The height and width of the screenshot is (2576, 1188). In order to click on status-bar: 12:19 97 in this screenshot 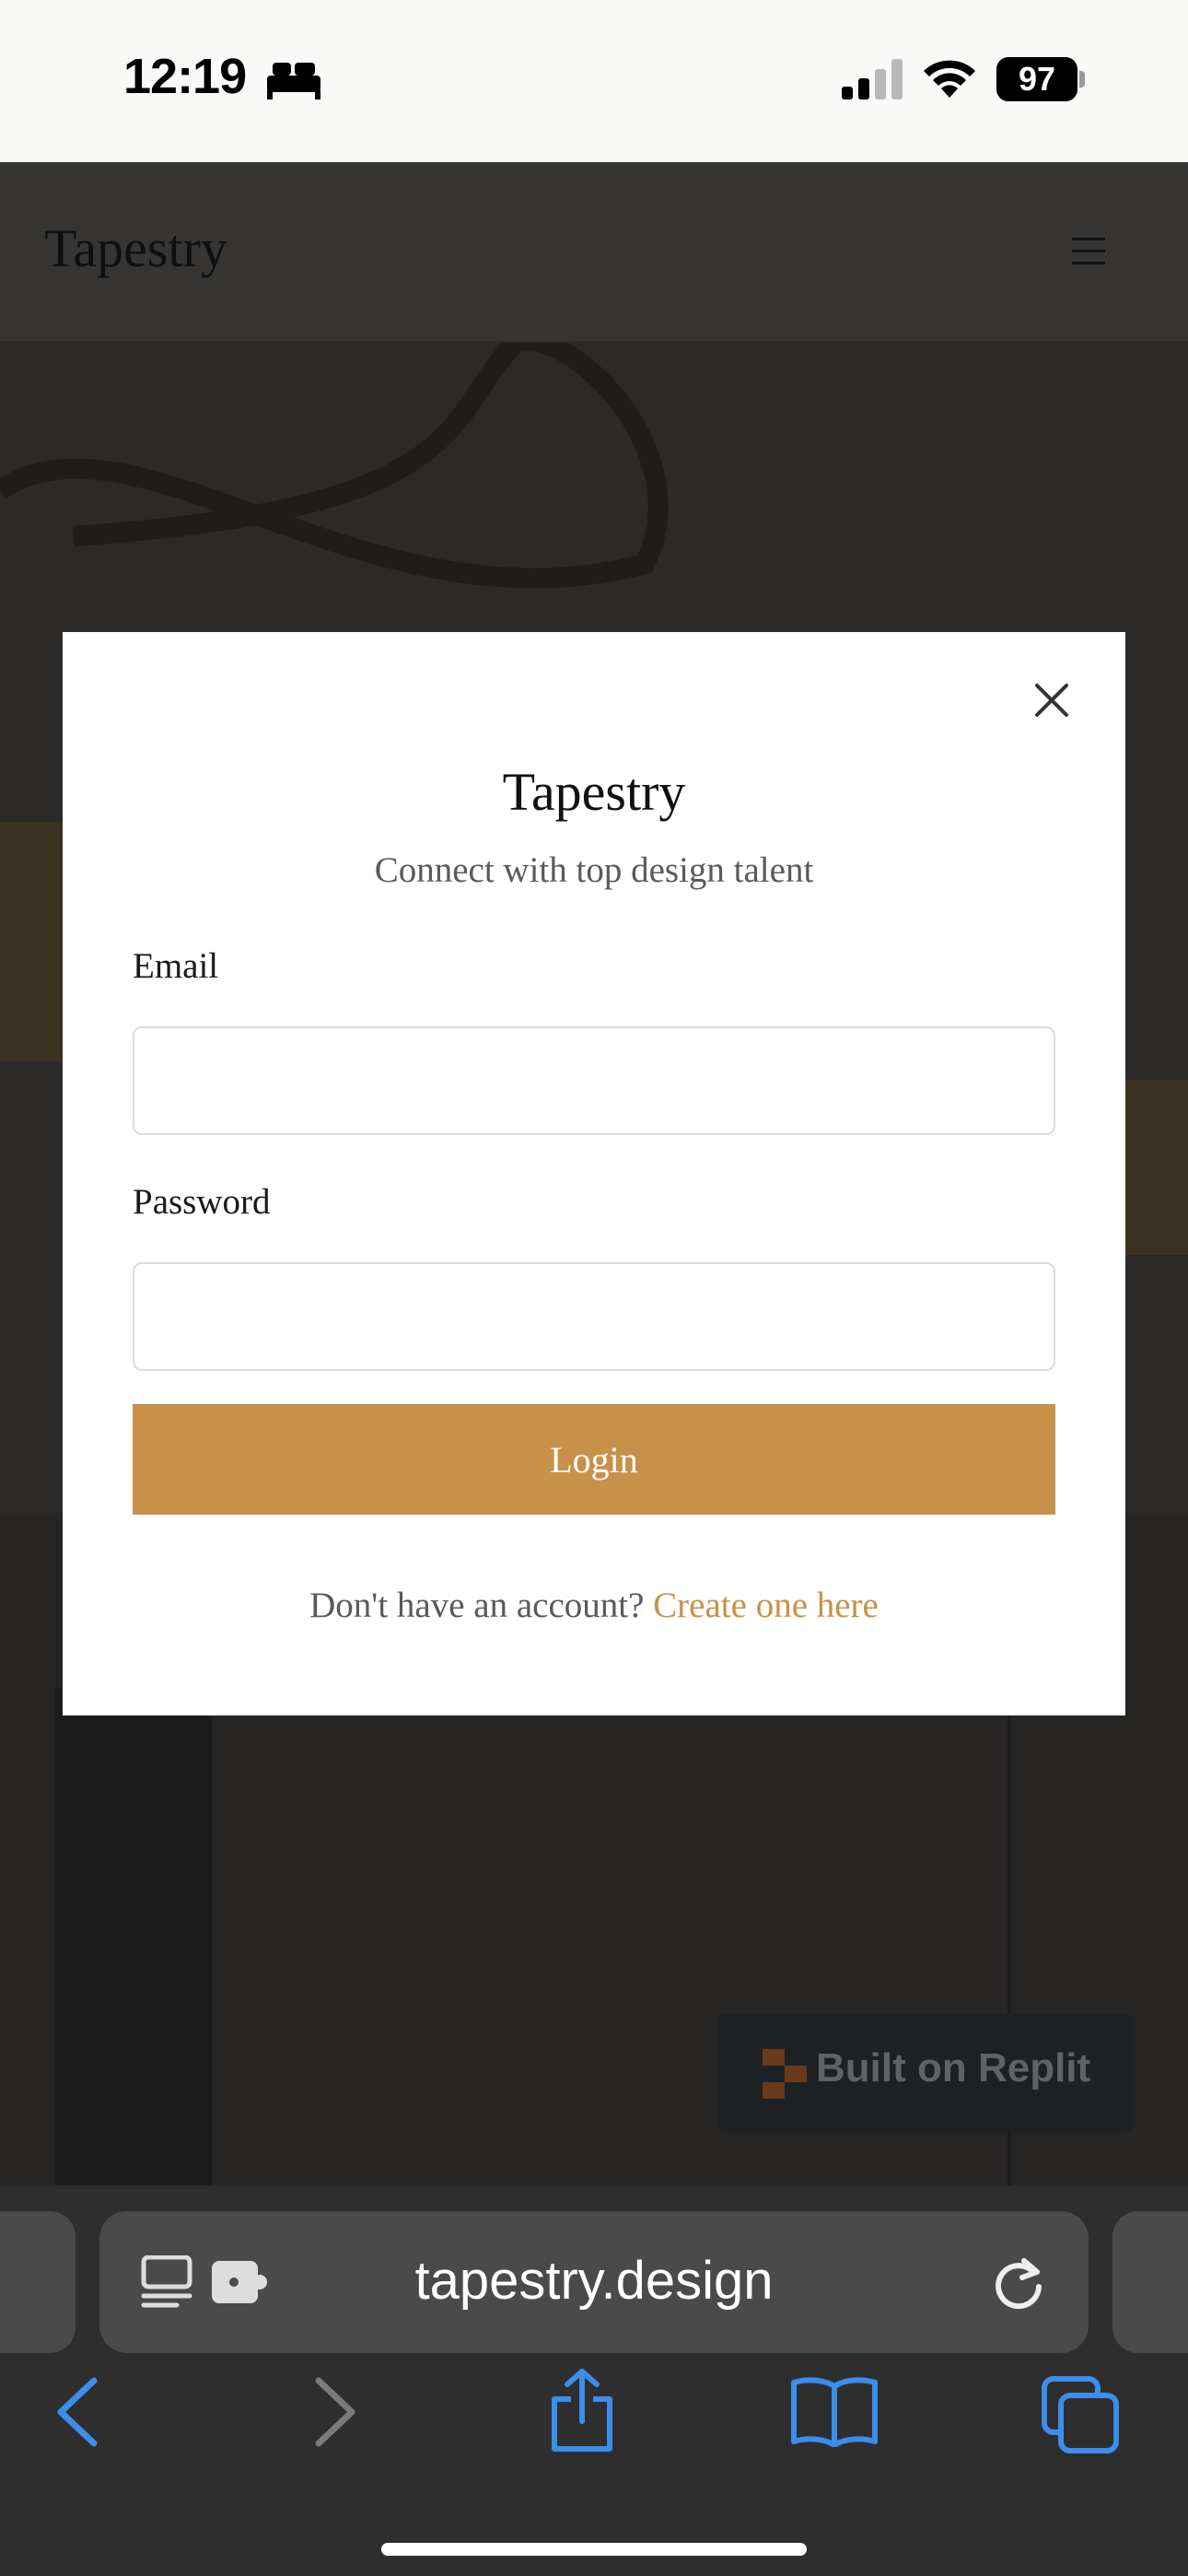, I will do `click(594, 81)`.